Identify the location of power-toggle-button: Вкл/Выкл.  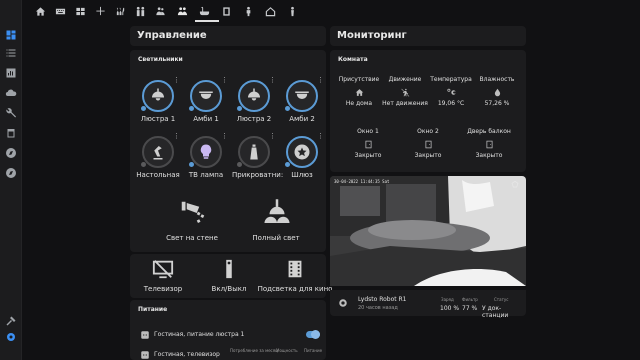
(229, 276).